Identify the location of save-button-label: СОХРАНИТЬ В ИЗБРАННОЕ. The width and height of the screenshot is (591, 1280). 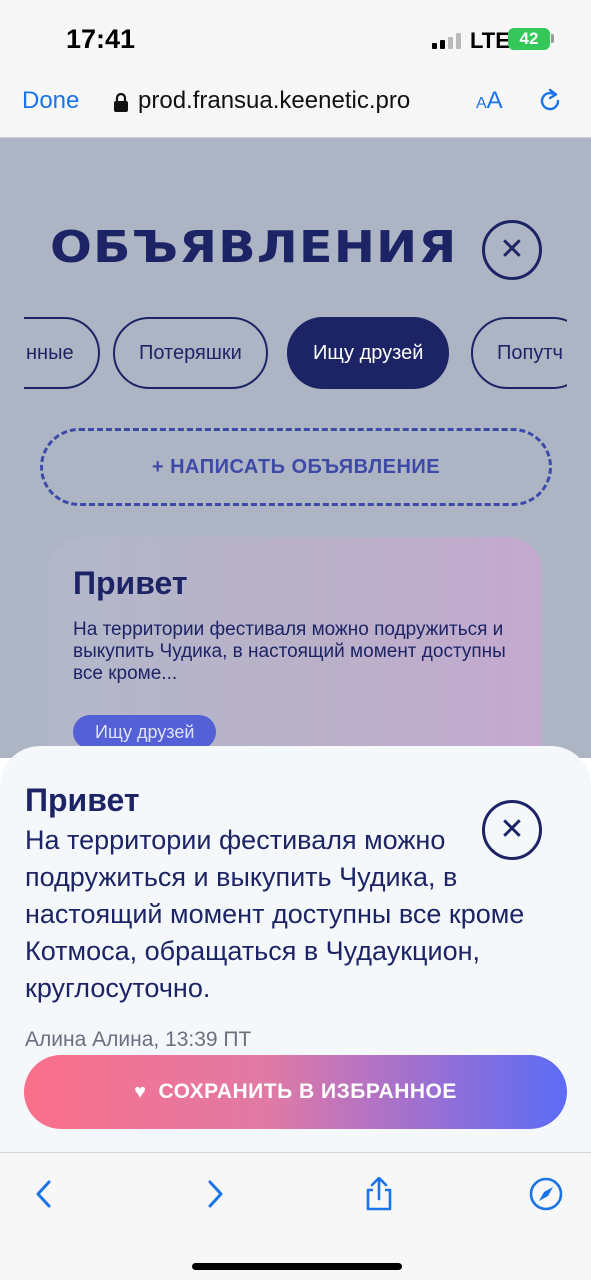
(307, 1091).